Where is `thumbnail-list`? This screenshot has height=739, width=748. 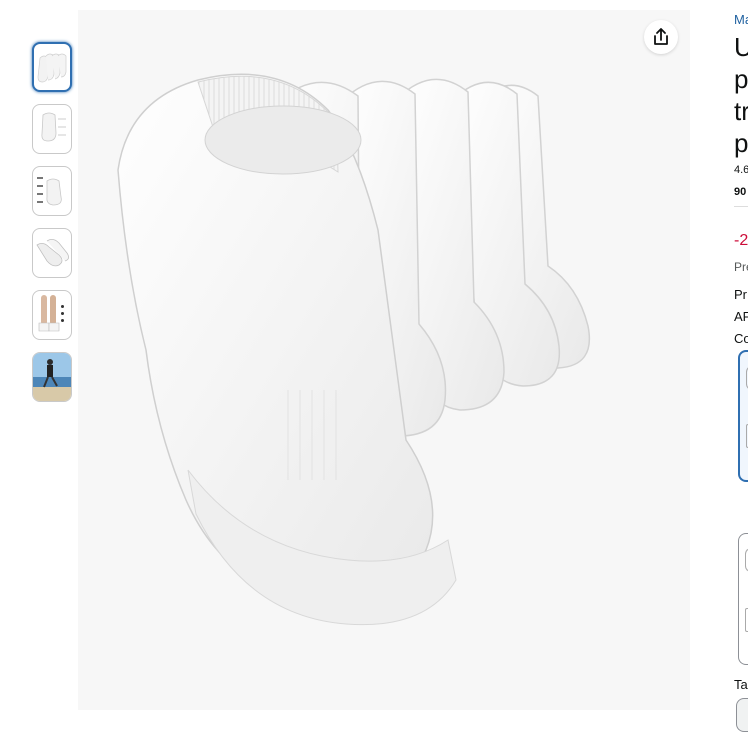
thumbnail-list is located at coordinates (52, 228).